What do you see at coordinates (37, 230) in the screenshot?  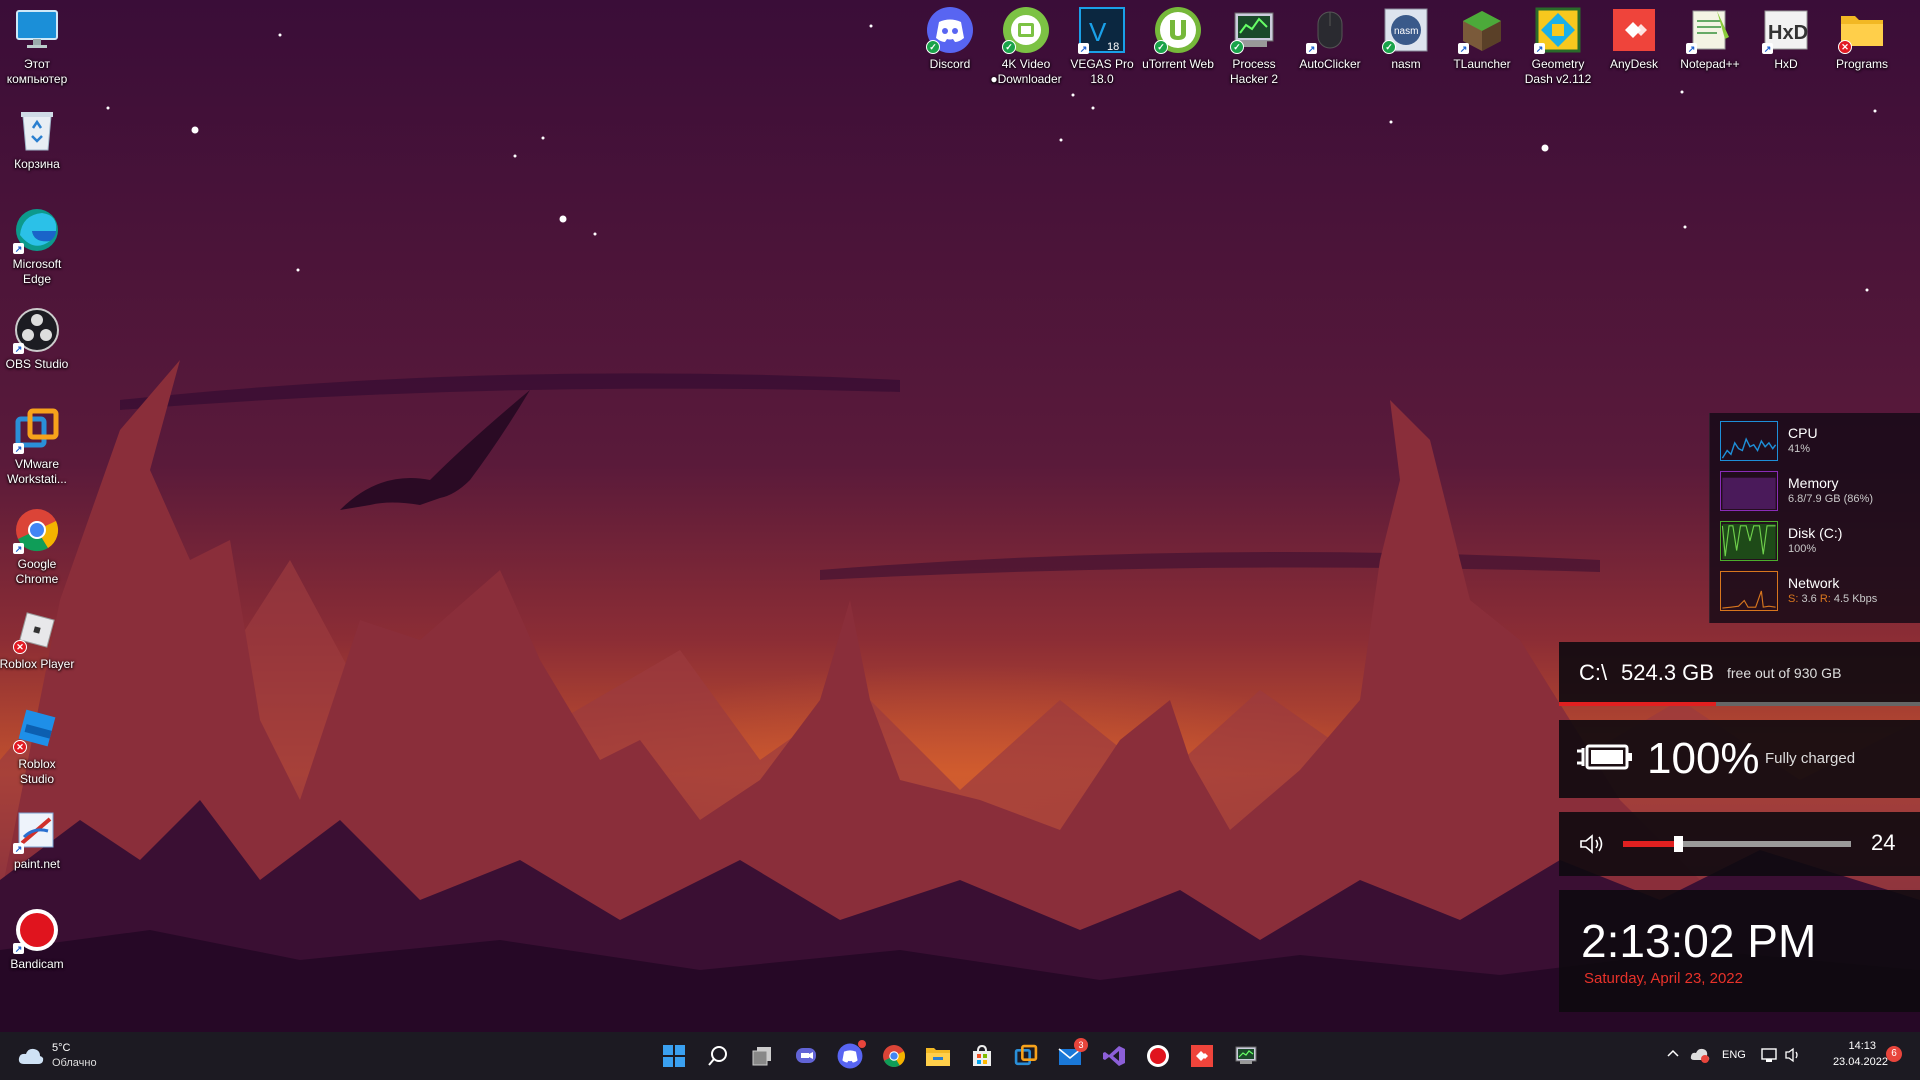 I see `edge-icon: ↗` at bounding box center [37, 230].